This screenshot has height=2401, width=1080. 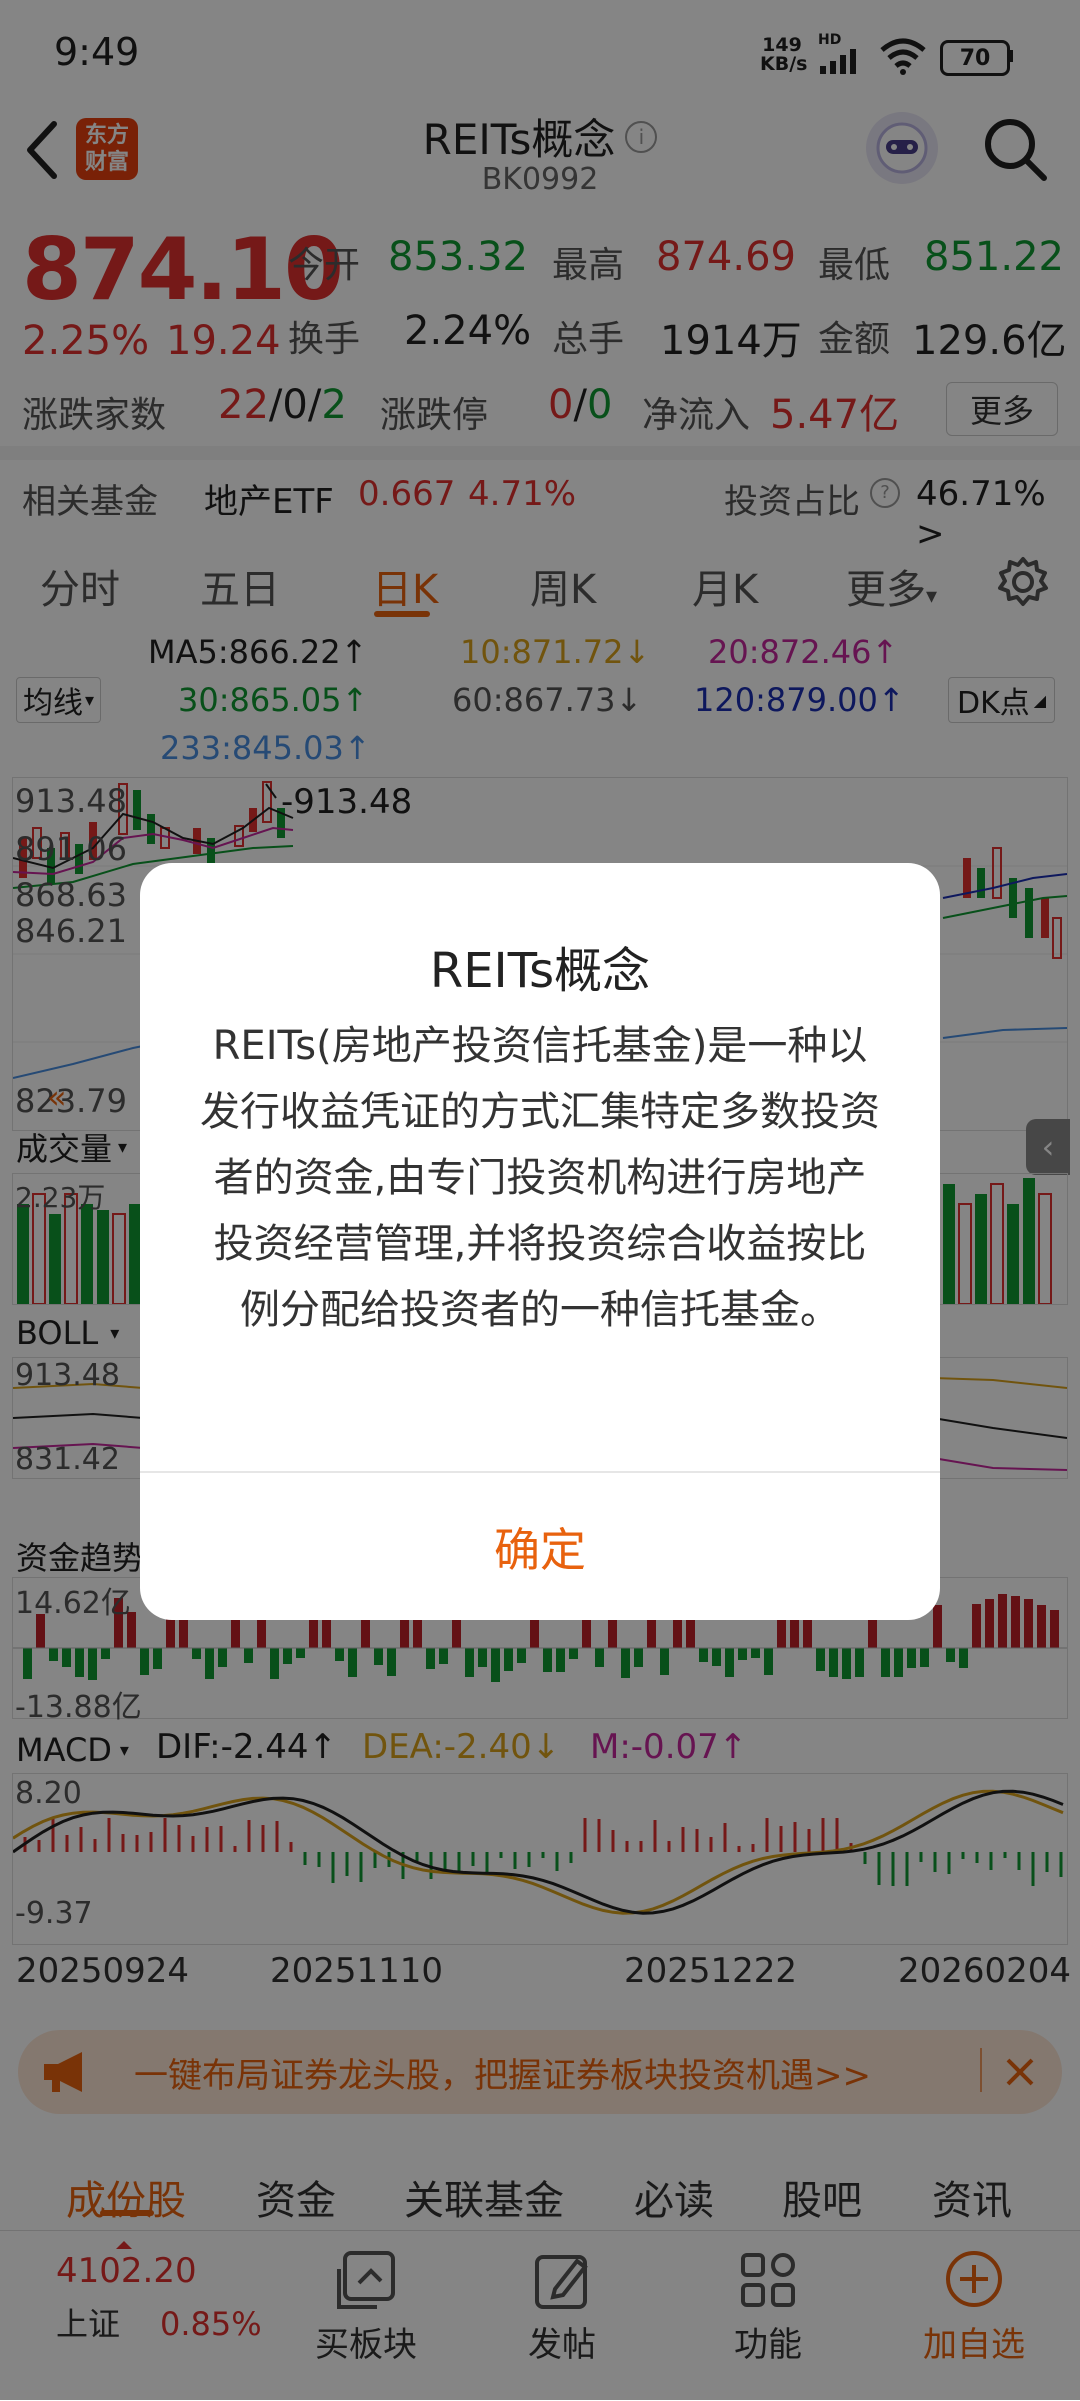 What do you see at coordinates (540, 971) in the screenshot?
I see `dialog-title: REITs概念` at bounding box center [540, 971].